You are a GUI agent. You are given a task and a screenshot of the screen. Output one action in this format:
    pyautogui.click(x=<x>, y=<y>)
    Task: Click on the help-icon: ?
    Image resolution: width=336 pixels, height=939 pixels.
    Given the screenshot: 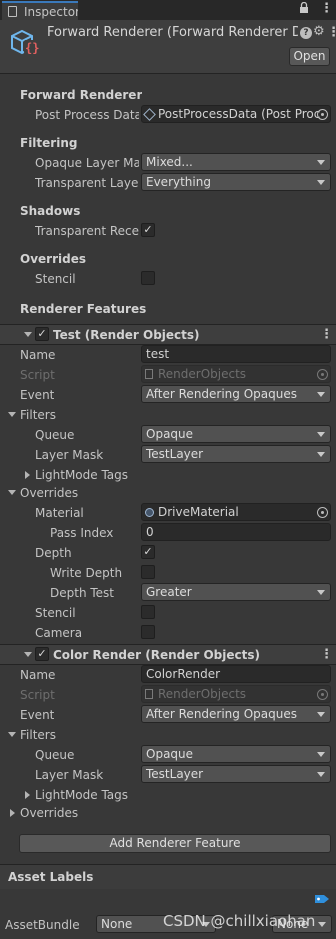 What is the action you would take?
    pyautogui.click(x=306, y=33)
    